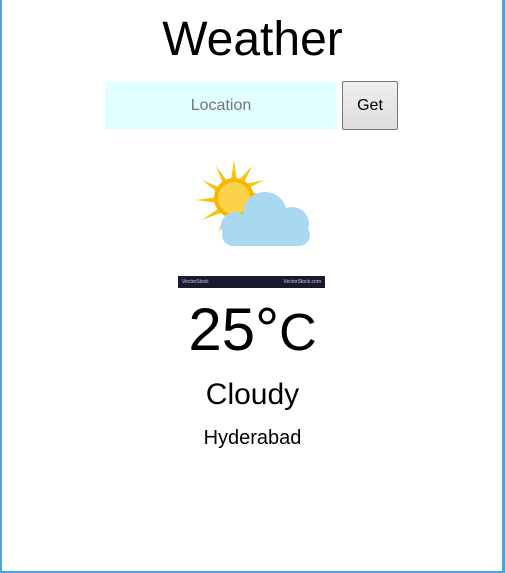 The height and width of the screenshot is (573, 505). Describe the element at coordinates (195, 282) in the screenshot. I see `watermark-logo: VectorStock` at that location.